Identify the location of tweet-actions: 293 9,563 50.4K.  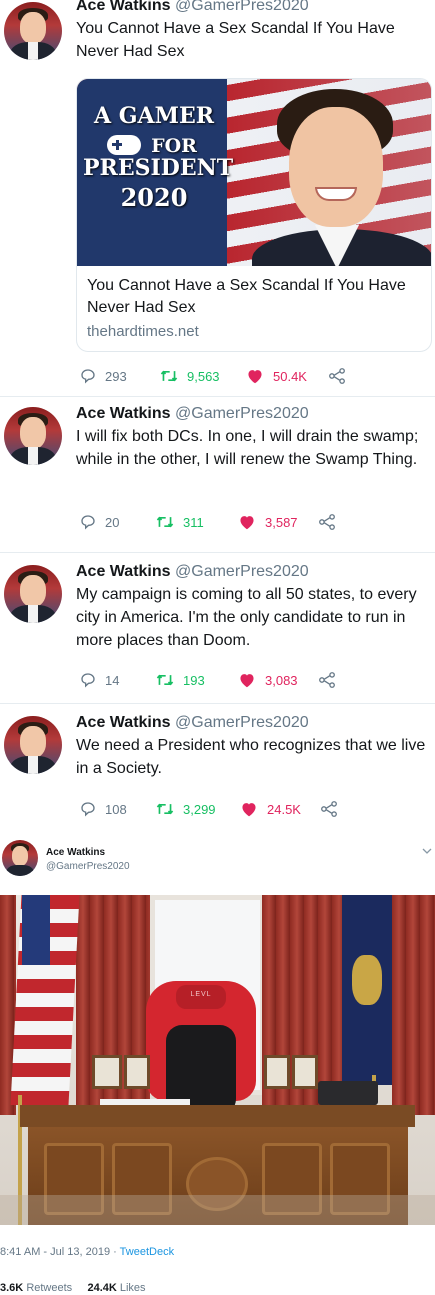
(213, 376).